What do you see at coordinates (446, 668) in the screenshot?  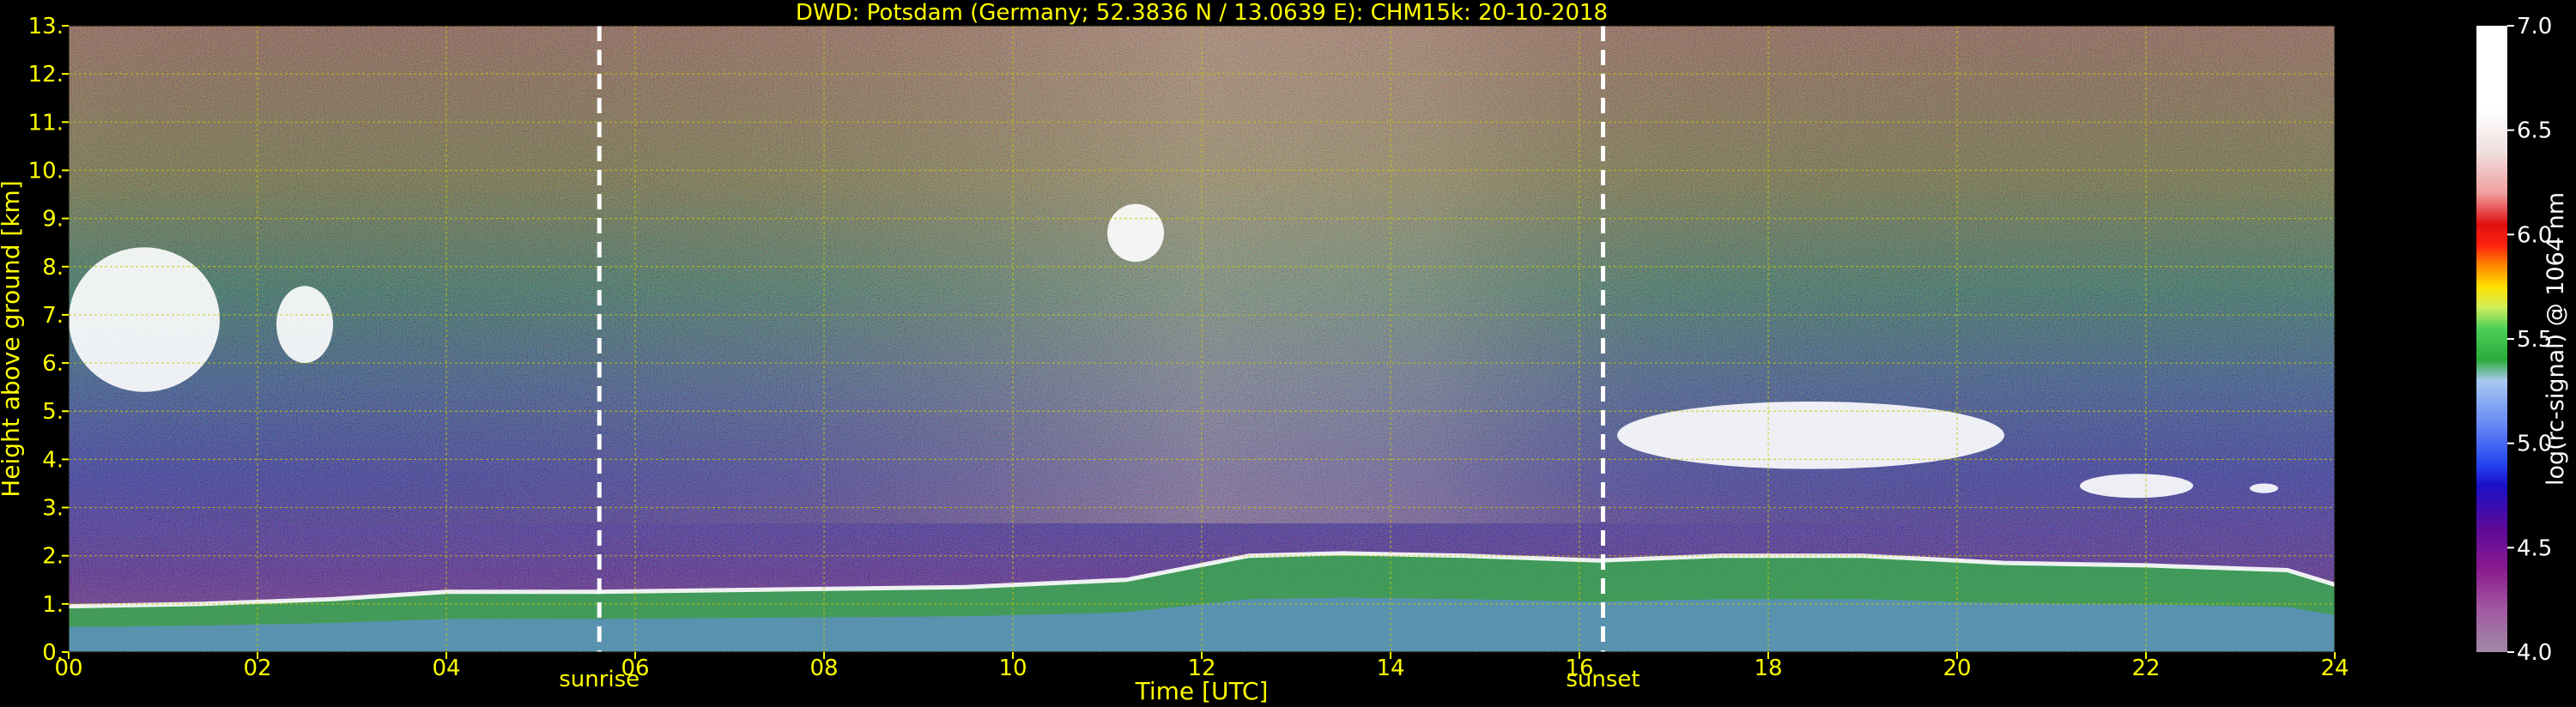 I see `x-tick-label: 04` at bounding box center [446, 668].